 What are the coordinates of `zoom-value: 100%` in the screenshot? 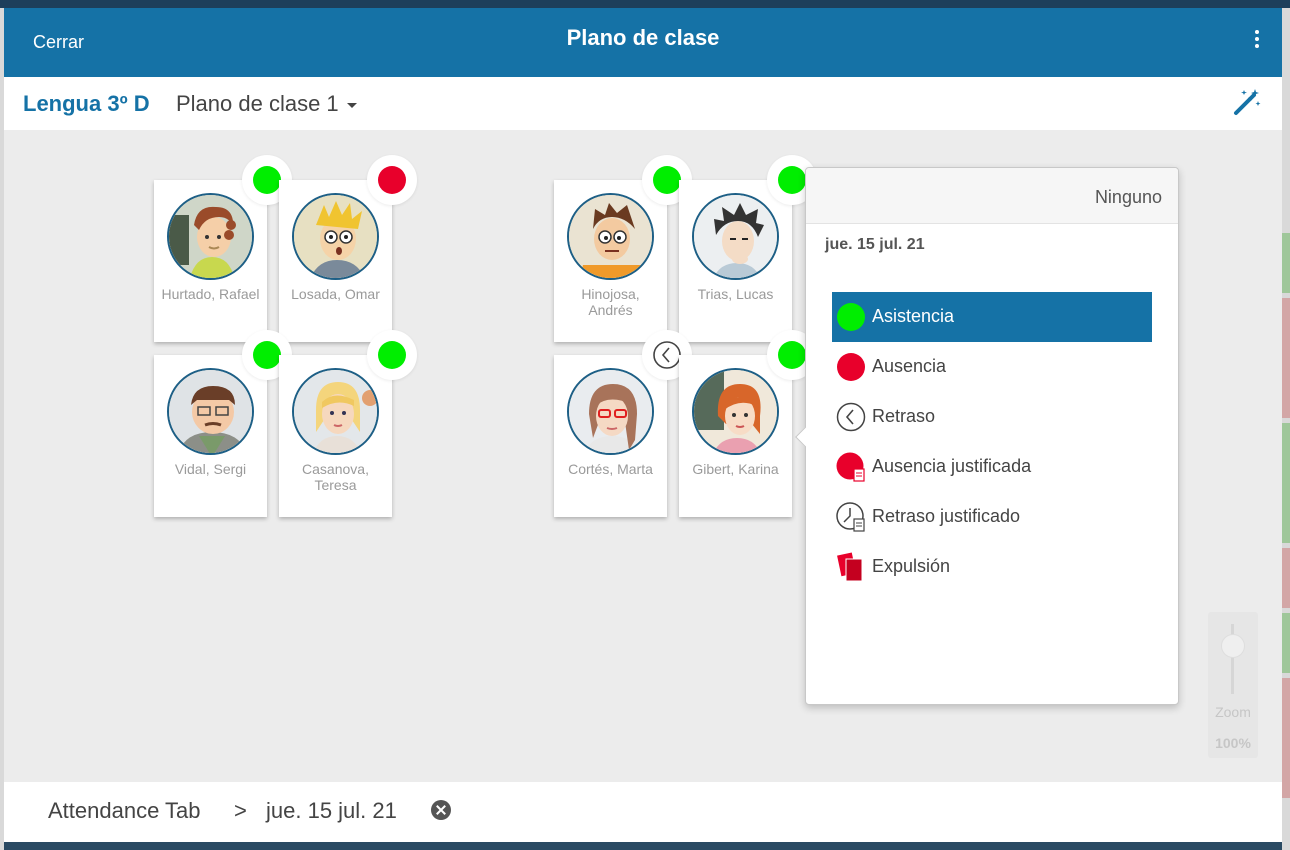 It's located at (1233, 743).